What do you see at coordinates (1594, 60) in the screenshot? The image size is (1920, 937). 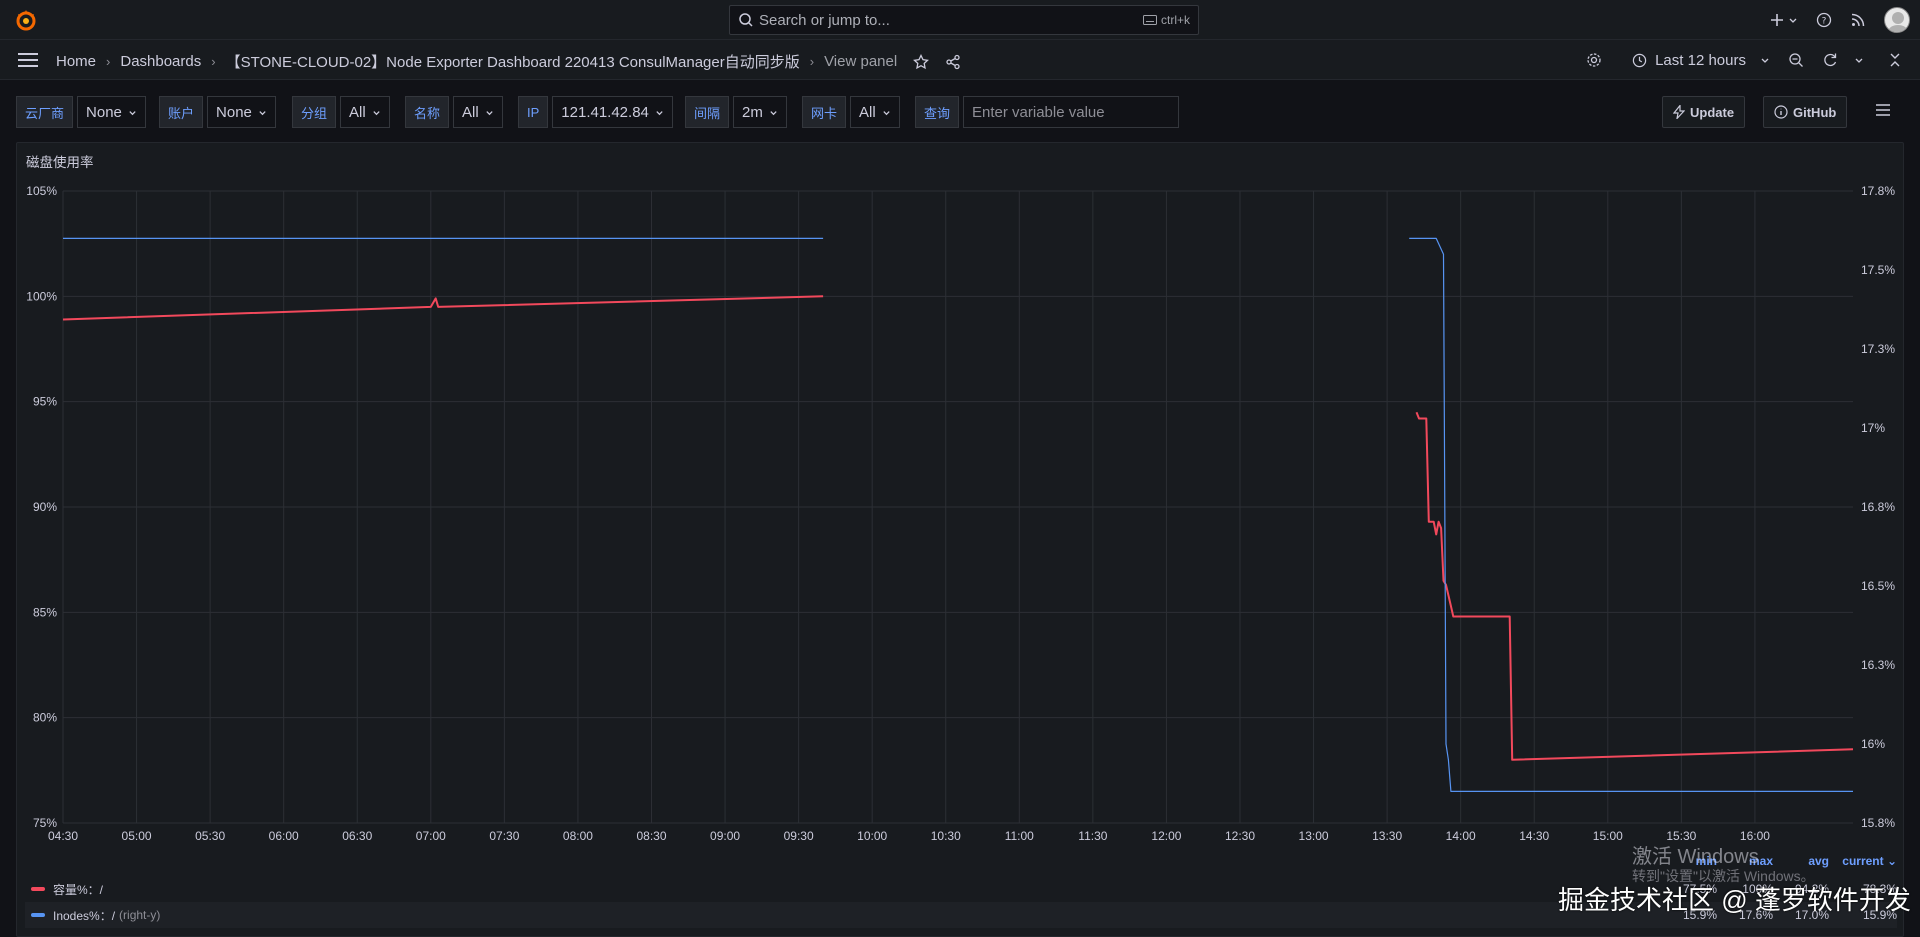 I see `settings-icon` at bounding box center [1594, 60].